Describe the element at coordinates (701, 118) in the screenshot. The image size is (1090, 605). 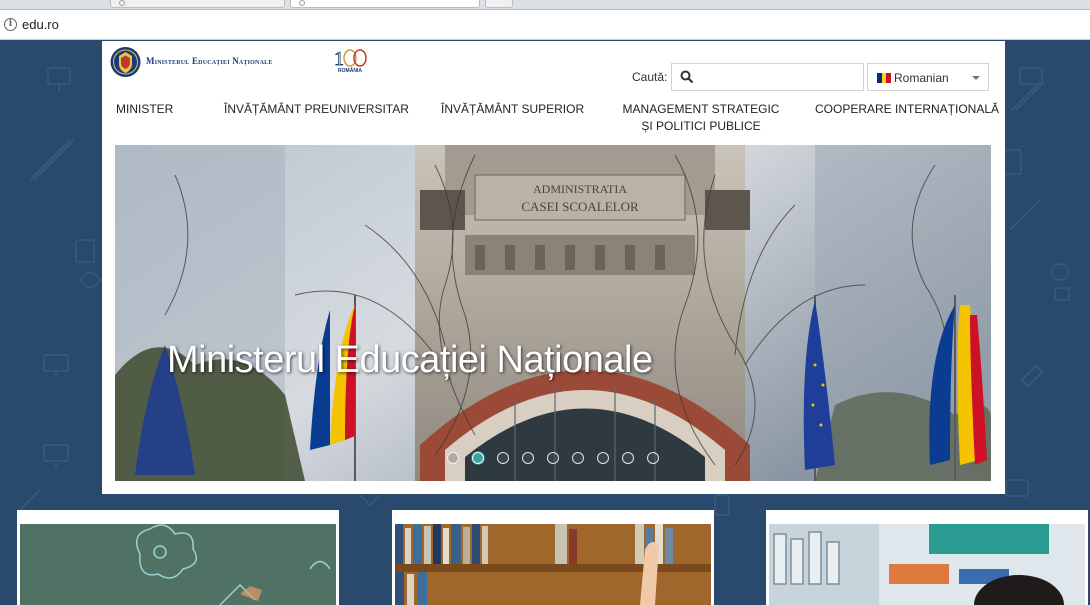
I see `nav-item-management: MANAGEMENT STRATEGIC ȘI POLITICI PUBLICE` at that location.